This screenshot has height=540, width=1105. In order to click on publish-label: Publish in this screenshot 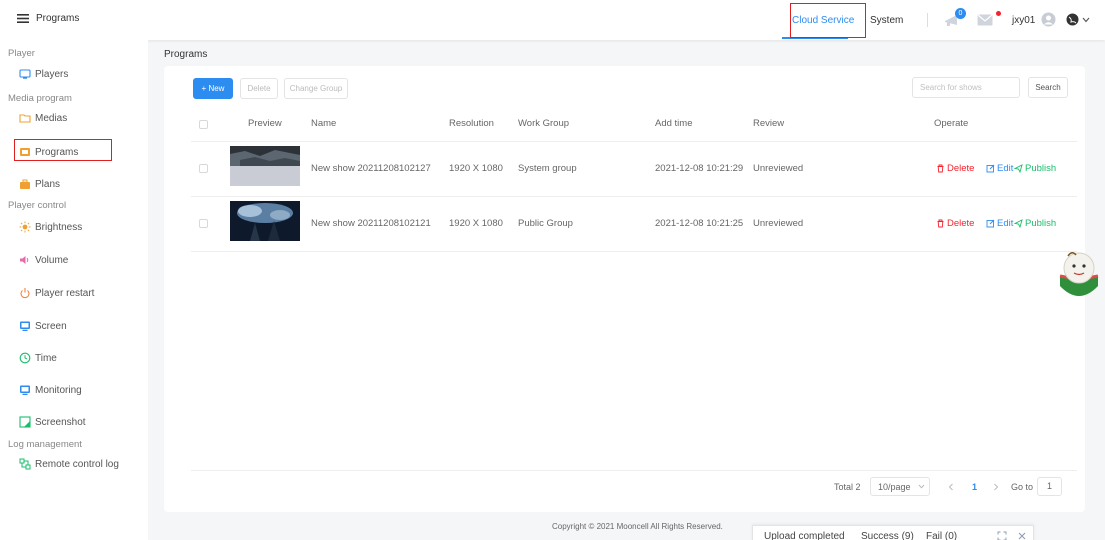, I will do `click(1041, 223)`.